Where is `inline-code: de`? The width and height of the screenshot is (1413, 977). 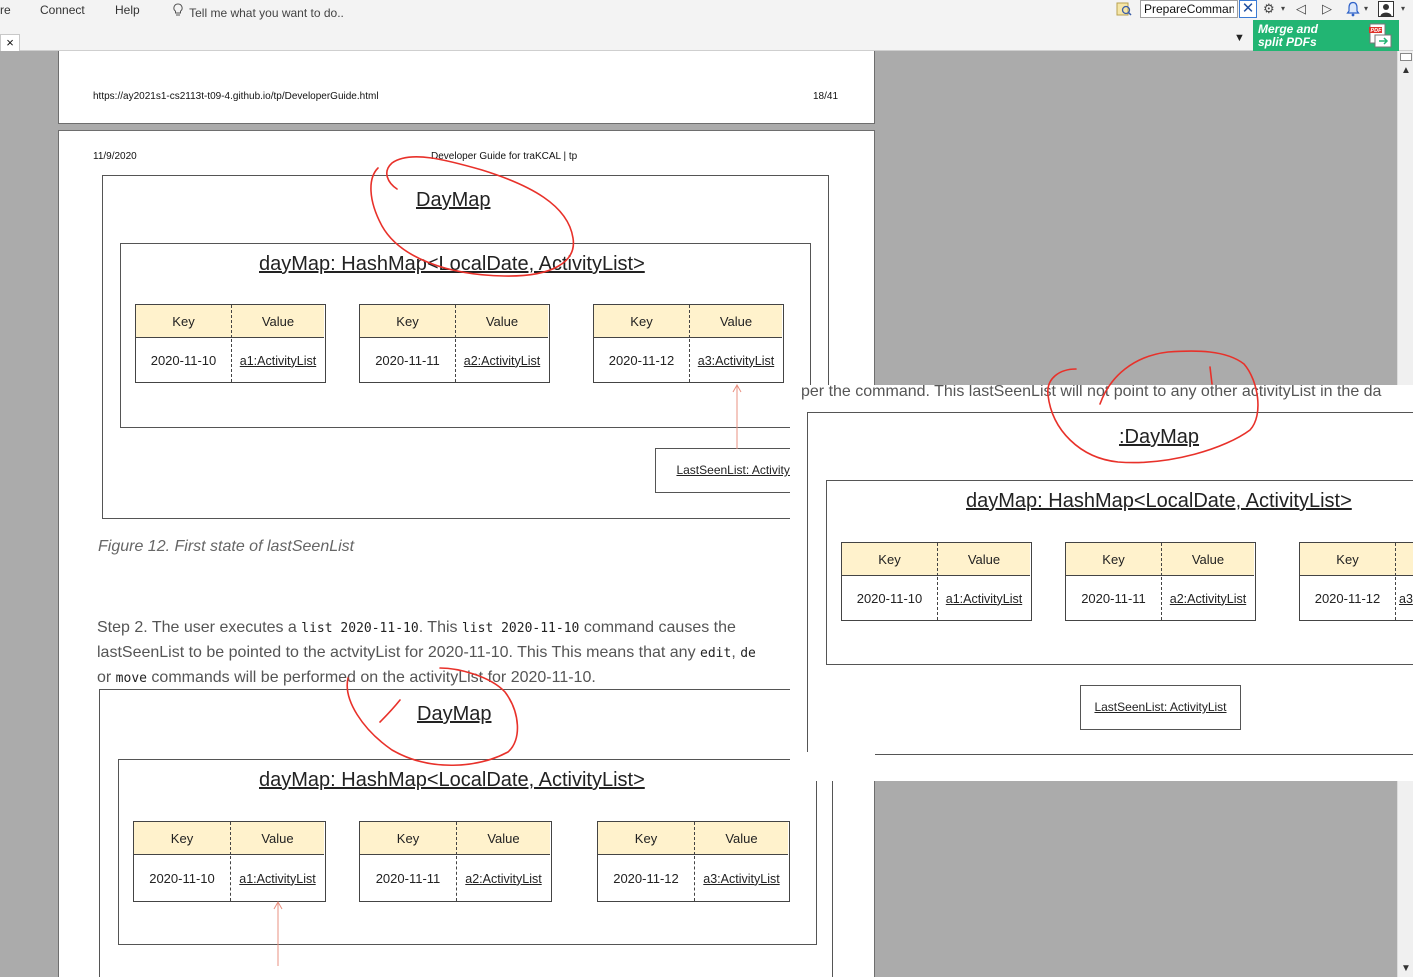 inline-code: de is located at coordinates (748, 653).